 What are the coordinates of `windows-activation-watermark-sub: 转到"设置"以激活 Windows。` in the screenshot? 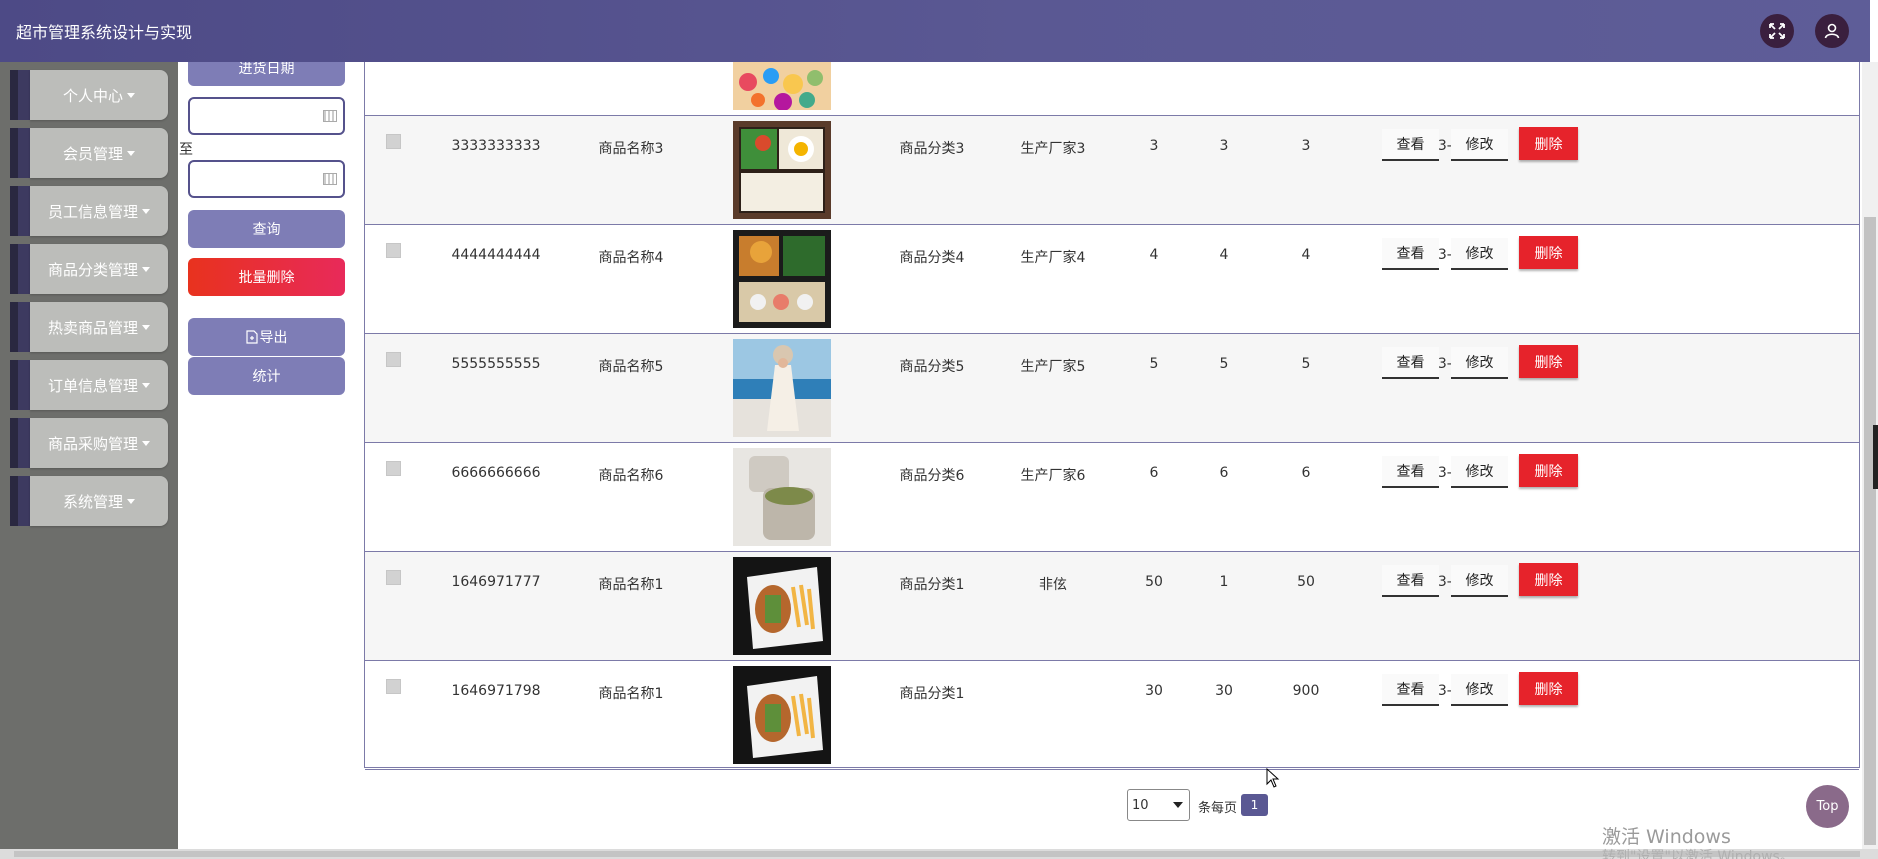 It's located at (1698, 854).